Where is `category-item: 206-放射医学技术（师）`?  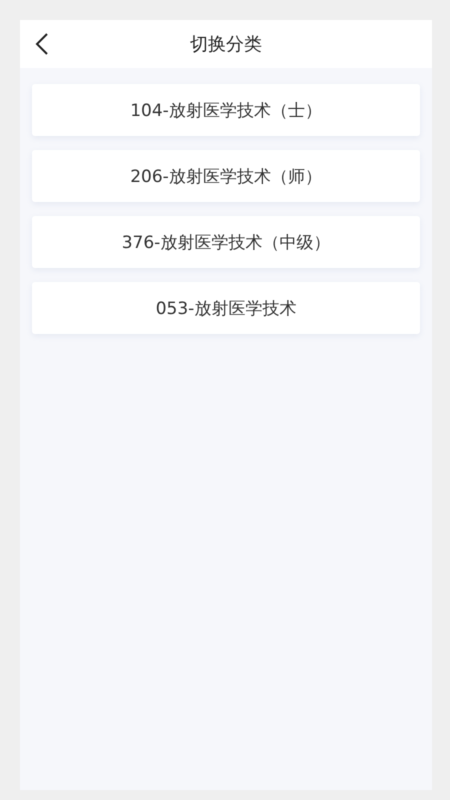
category-item: 206-放射医学技术（师） is located at coordinates (226, 176).